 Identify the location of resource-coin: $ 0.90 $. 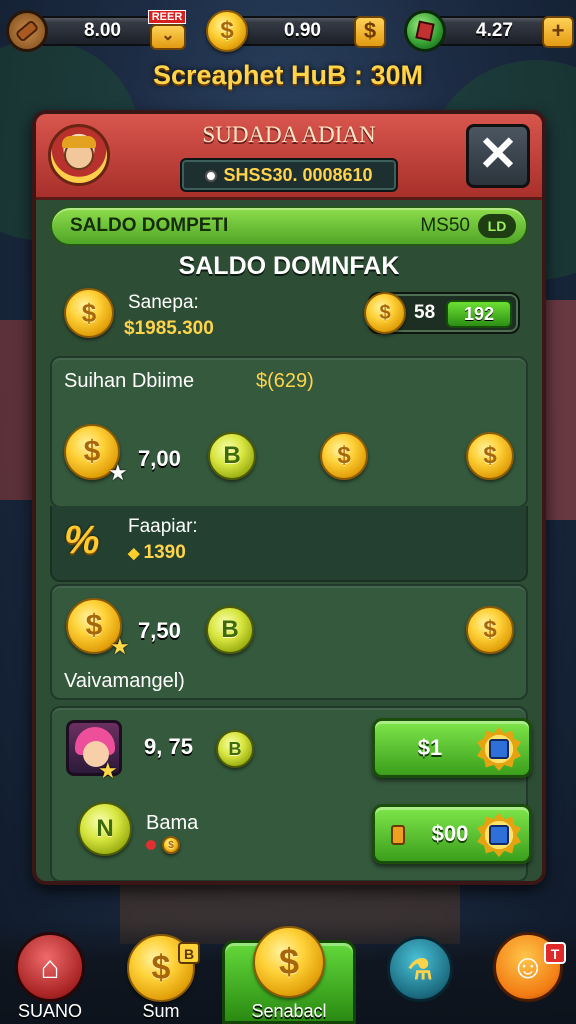
(298, 31).